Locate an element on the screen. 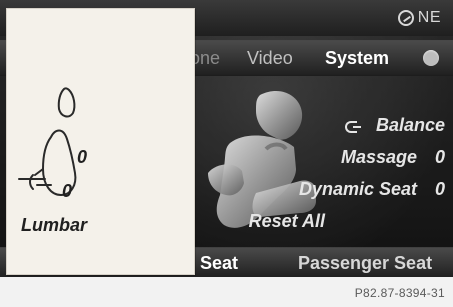  option-dynamic-seat-value: 0 is located at coordinates (439, 189).